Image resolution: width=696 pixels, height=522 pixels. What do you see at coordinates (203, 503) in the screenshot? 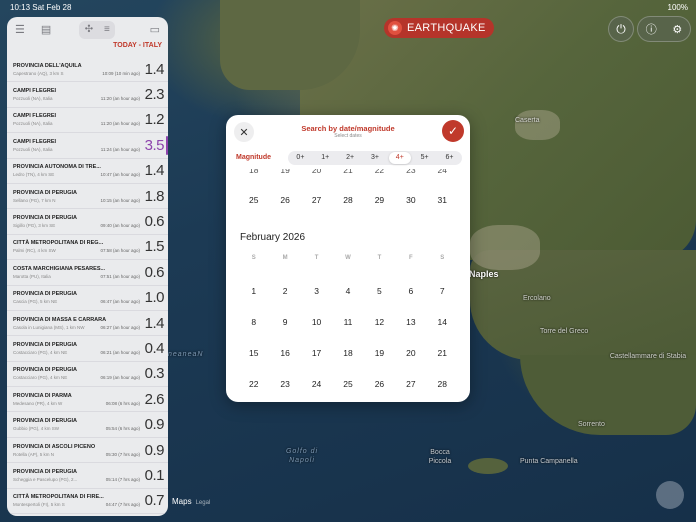
I see `legal-link: Legal` at bounding box center [203, 503].